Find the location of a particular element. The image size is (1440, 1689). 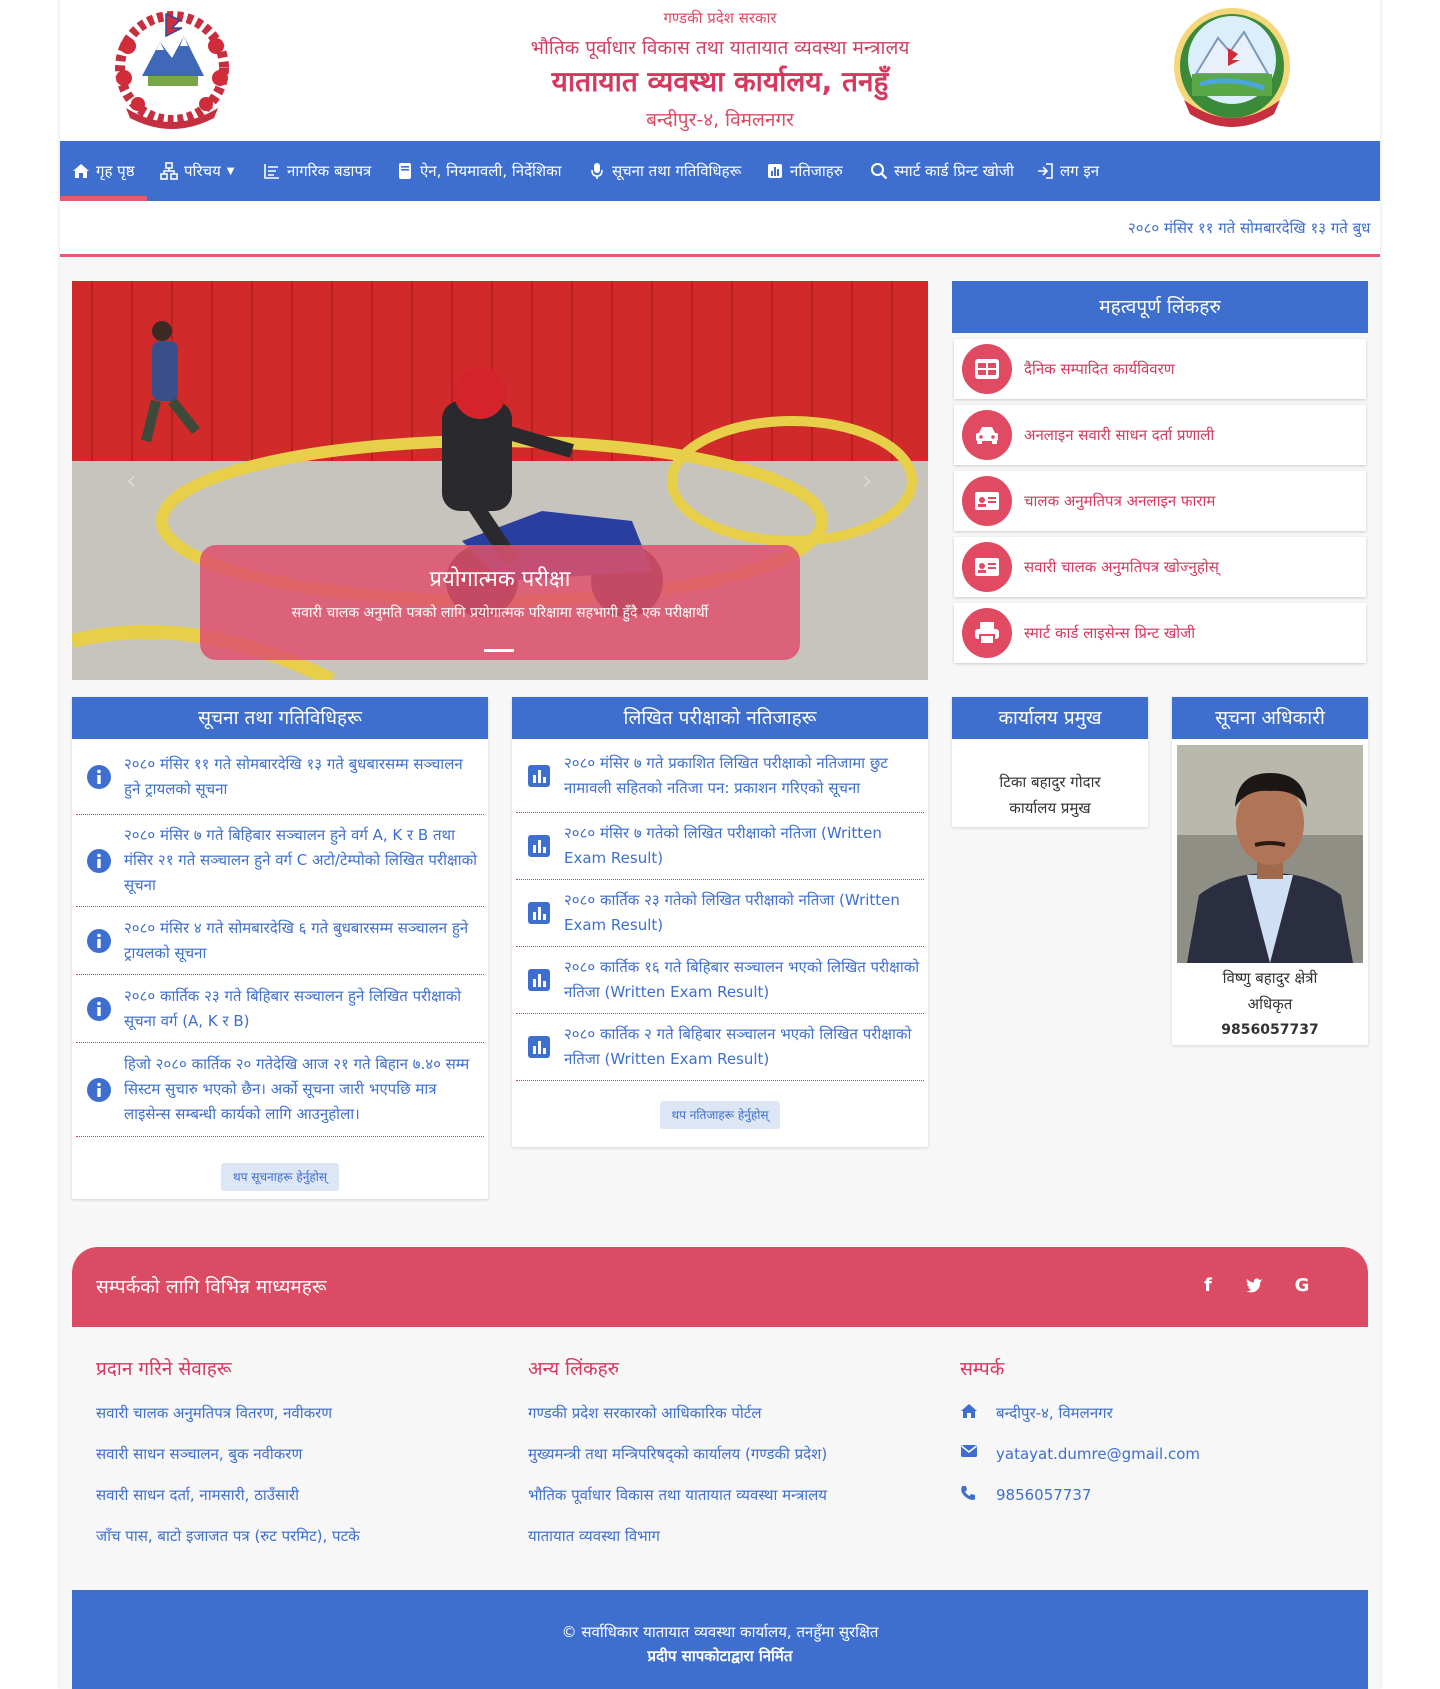

nav-introduction-dropdown: परिचय ▼ is located at coordinates (197, 171).